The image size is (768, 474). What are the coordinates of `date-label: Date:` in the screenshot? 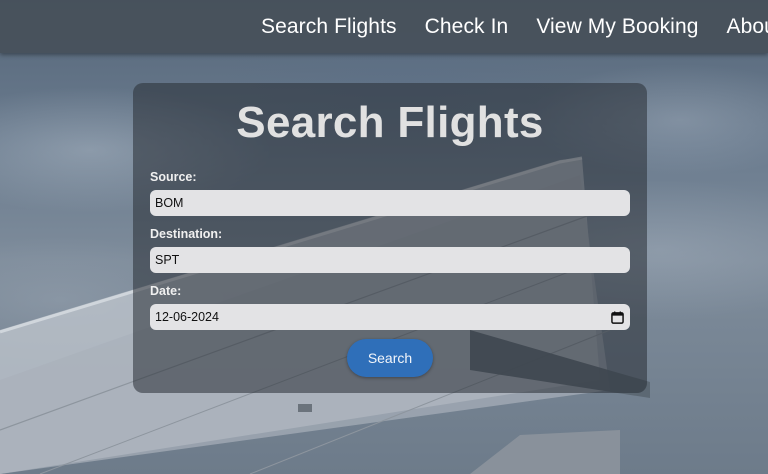 It's located at (166, 291).